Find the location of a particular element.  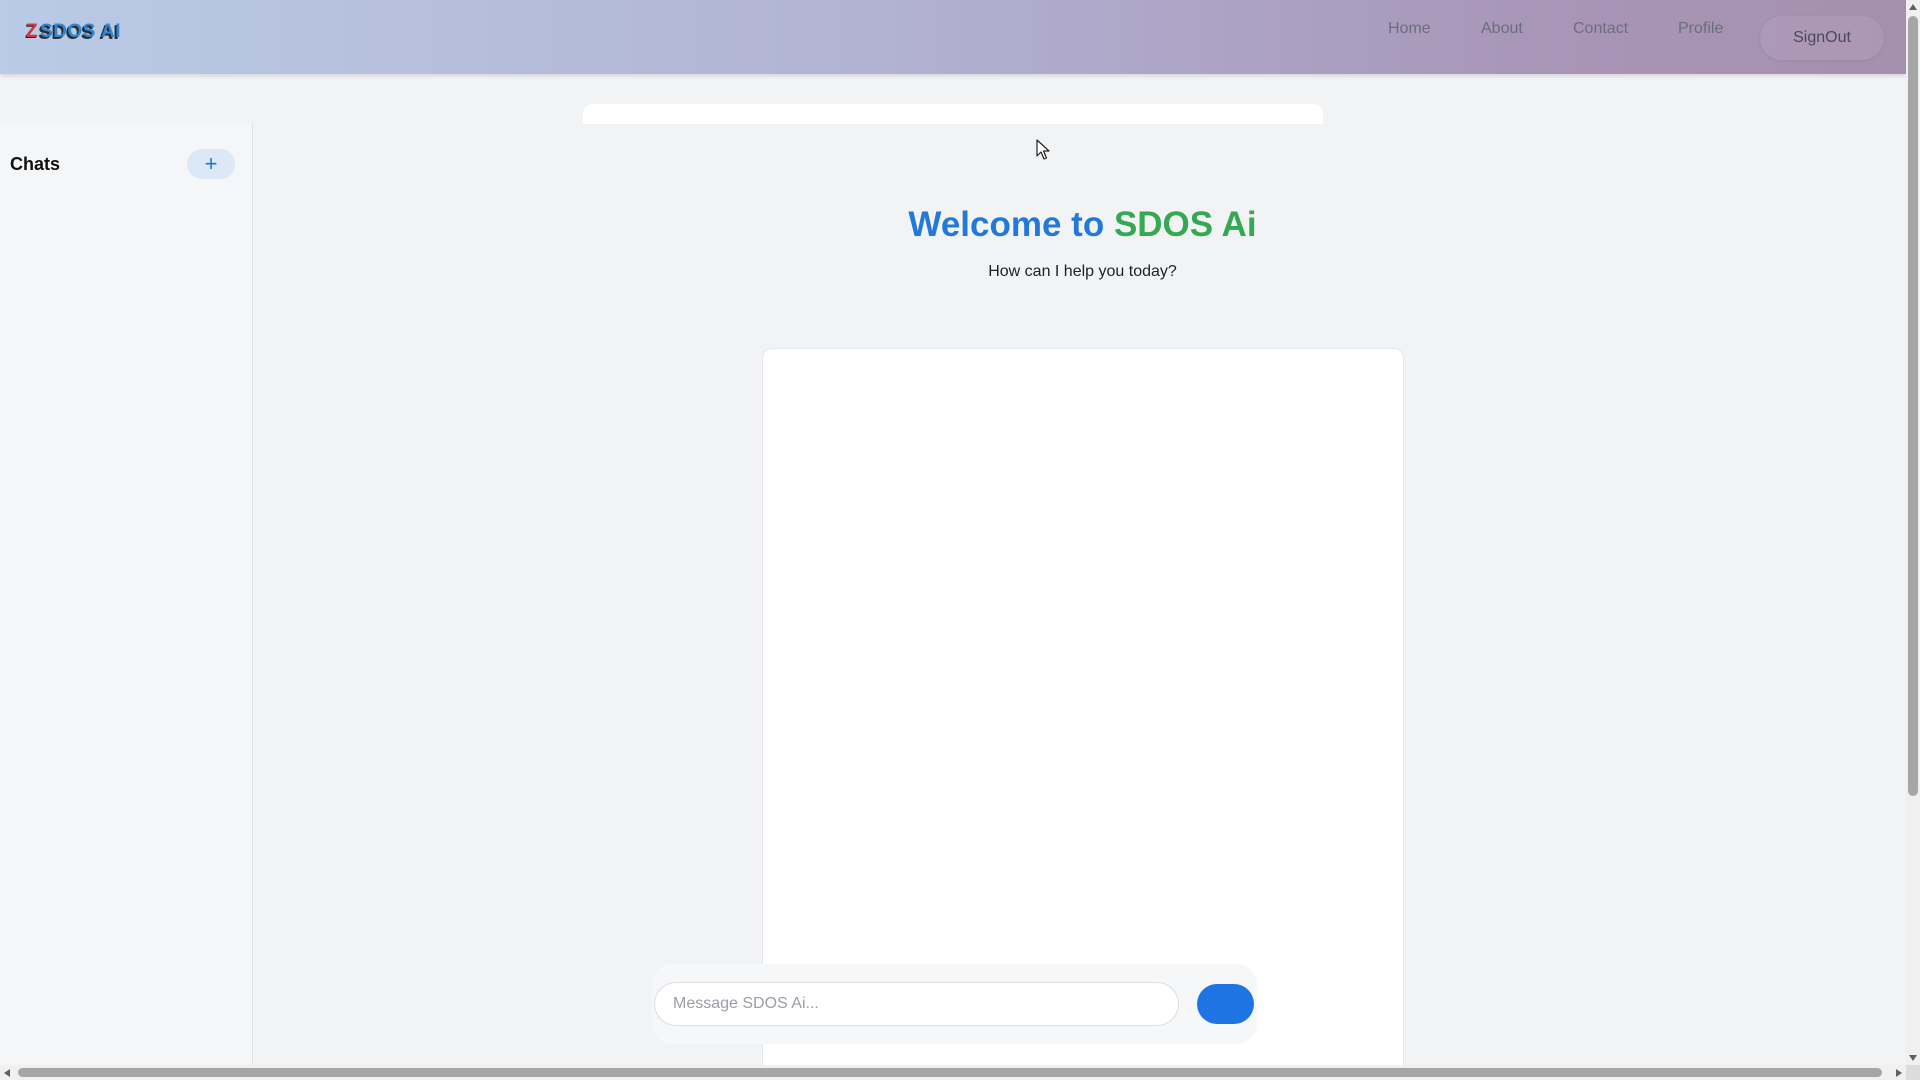

scroll-right-arrow-icon is located at coordinates (1899, 1073).